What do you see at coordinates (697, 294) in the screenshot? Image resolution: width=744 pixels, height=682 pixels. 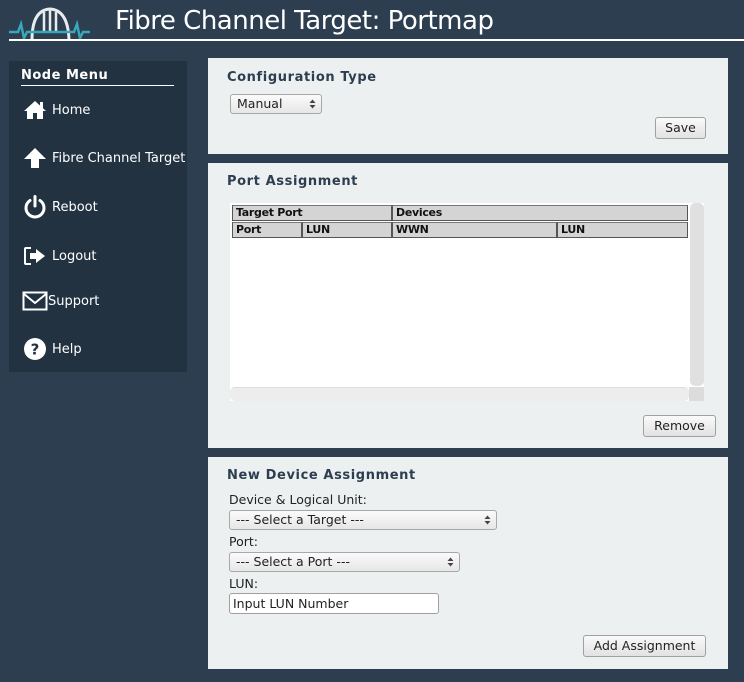 I see `vertical-scrollbar` at bounding box center [697, 294].